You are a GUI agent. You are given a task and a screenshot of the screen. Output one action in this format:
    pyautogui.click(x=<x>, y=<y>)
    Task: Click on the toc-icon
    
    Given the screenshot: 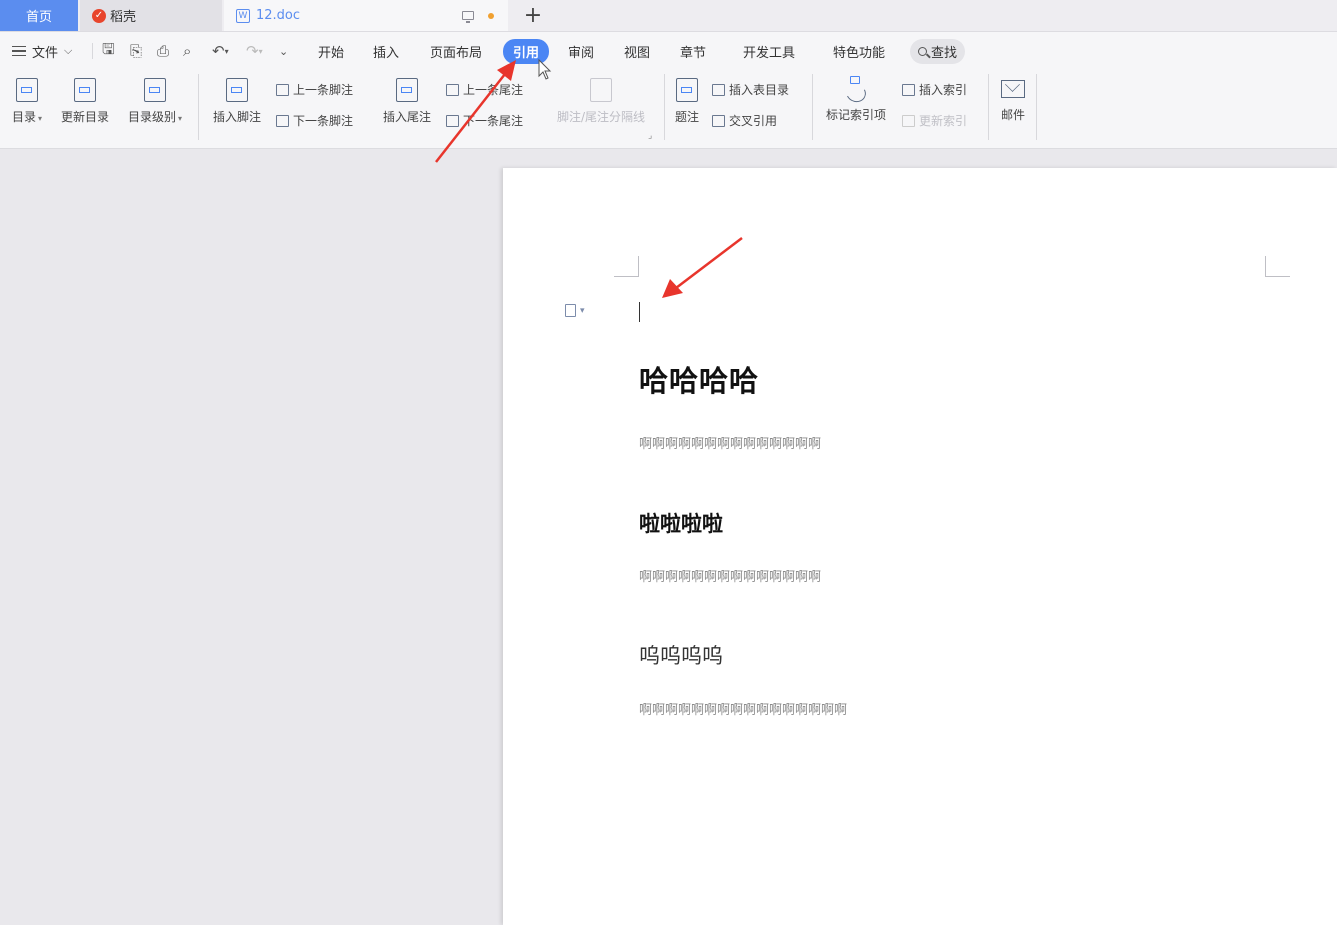 What is the action you would take?
    pyautogui.click(x=27, y=90)
    